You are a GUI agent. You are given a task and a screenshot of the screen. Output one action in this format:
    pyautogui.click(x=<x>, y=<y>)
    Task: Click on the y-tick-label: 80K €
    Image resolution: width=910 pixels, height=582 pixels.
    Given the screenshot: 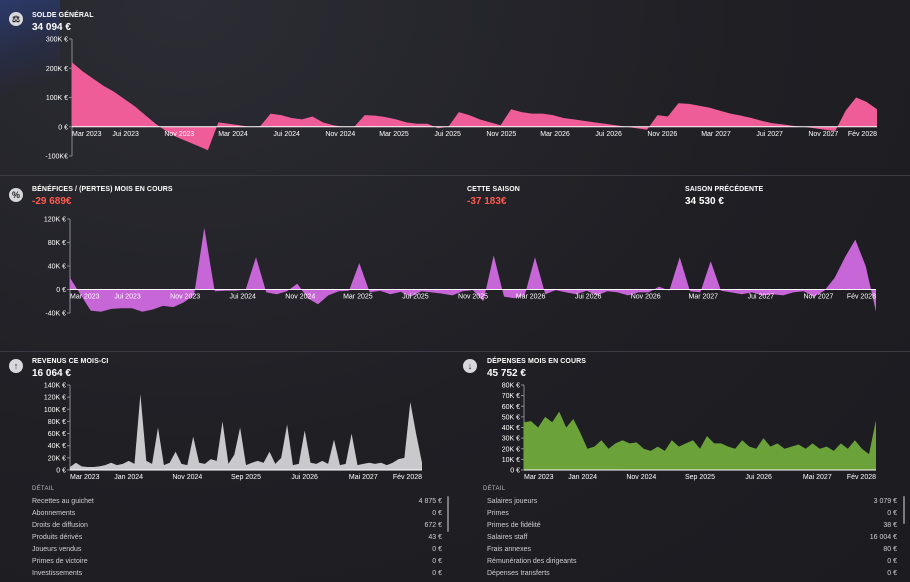 What is the action you would take?
    pyautogui.click(x=511, y=386)
    